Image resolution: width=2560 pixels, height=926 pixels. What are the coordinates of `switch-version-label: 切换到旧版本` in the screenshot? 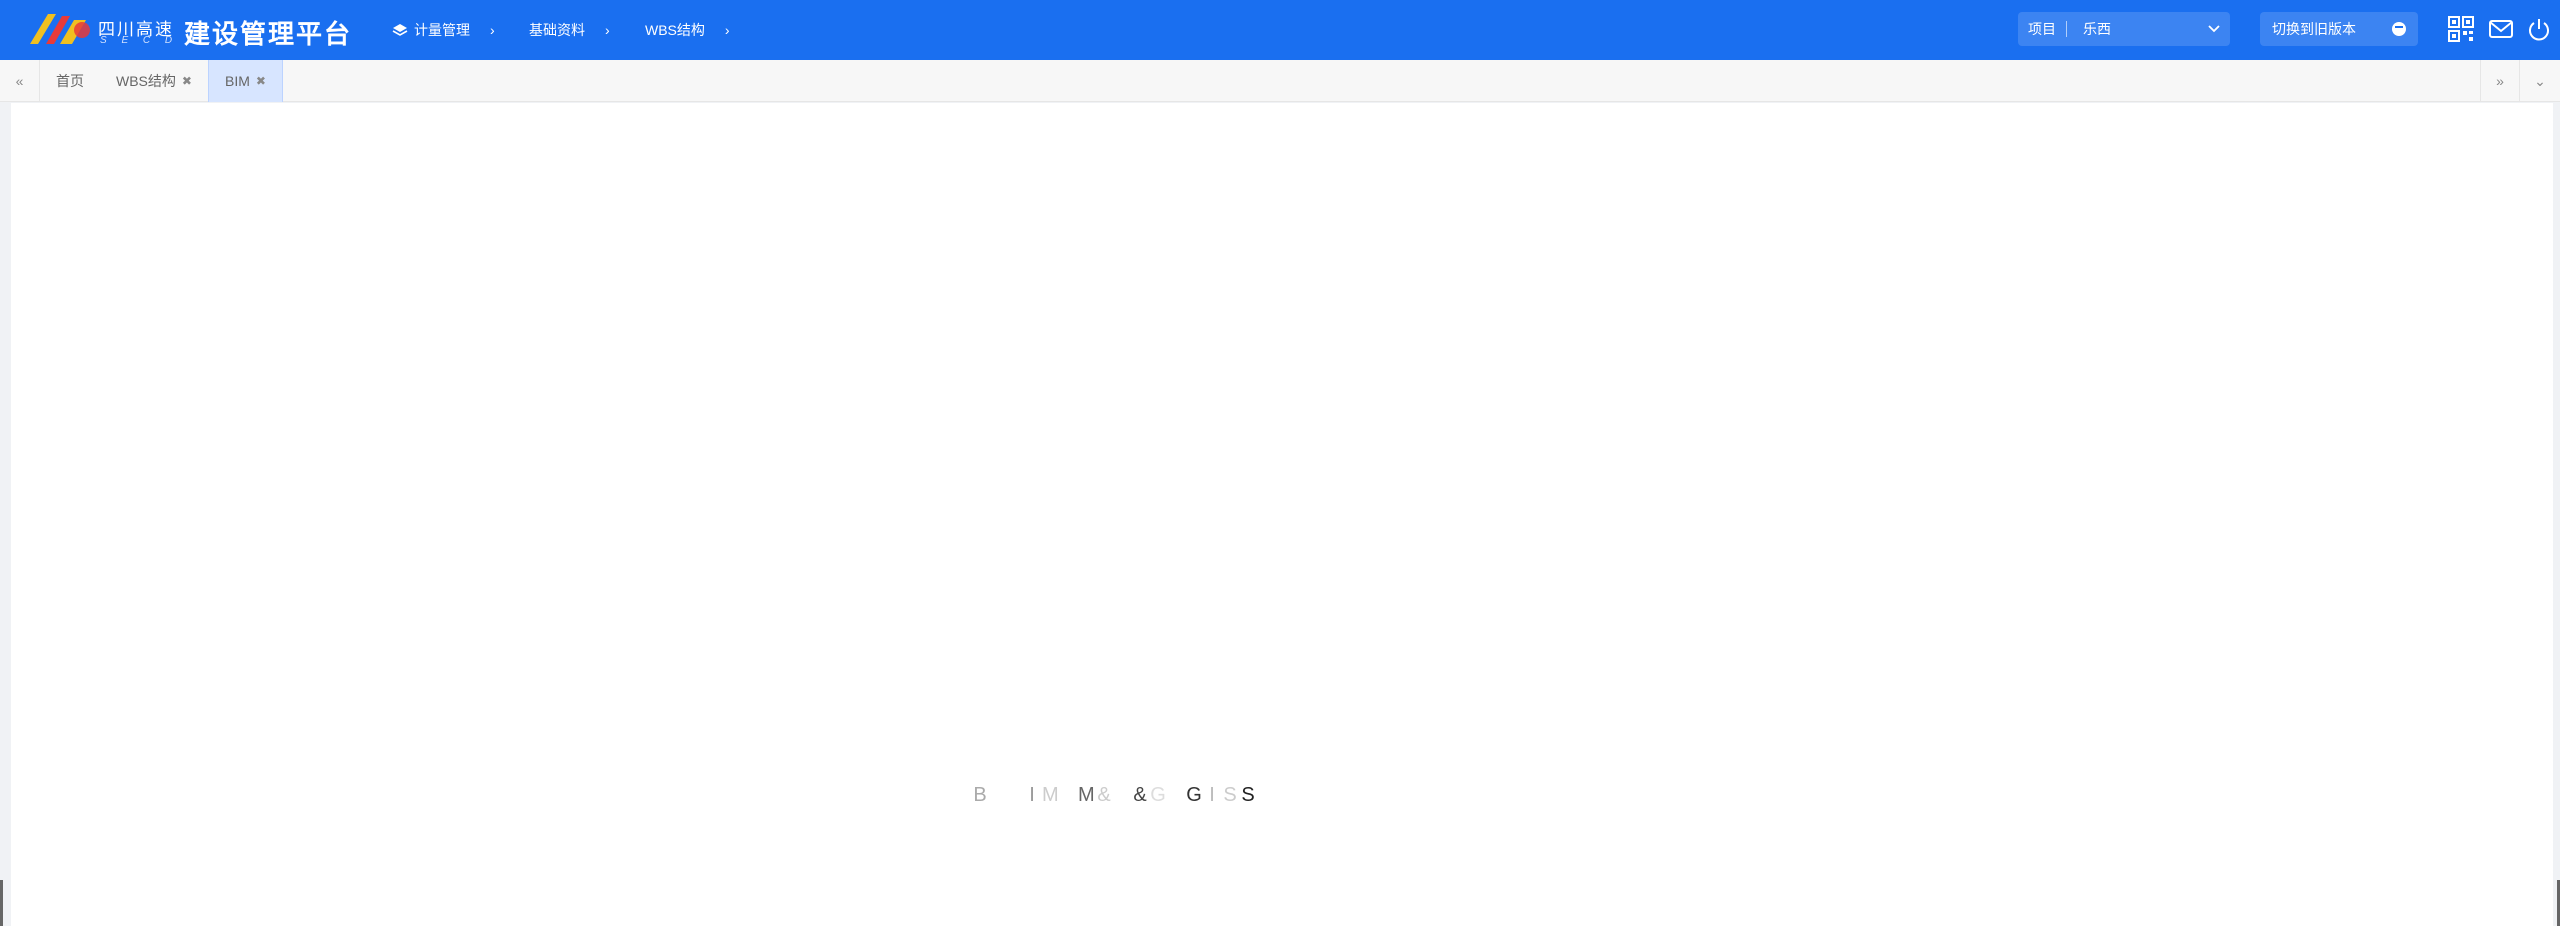 It's located at (2314, 29).